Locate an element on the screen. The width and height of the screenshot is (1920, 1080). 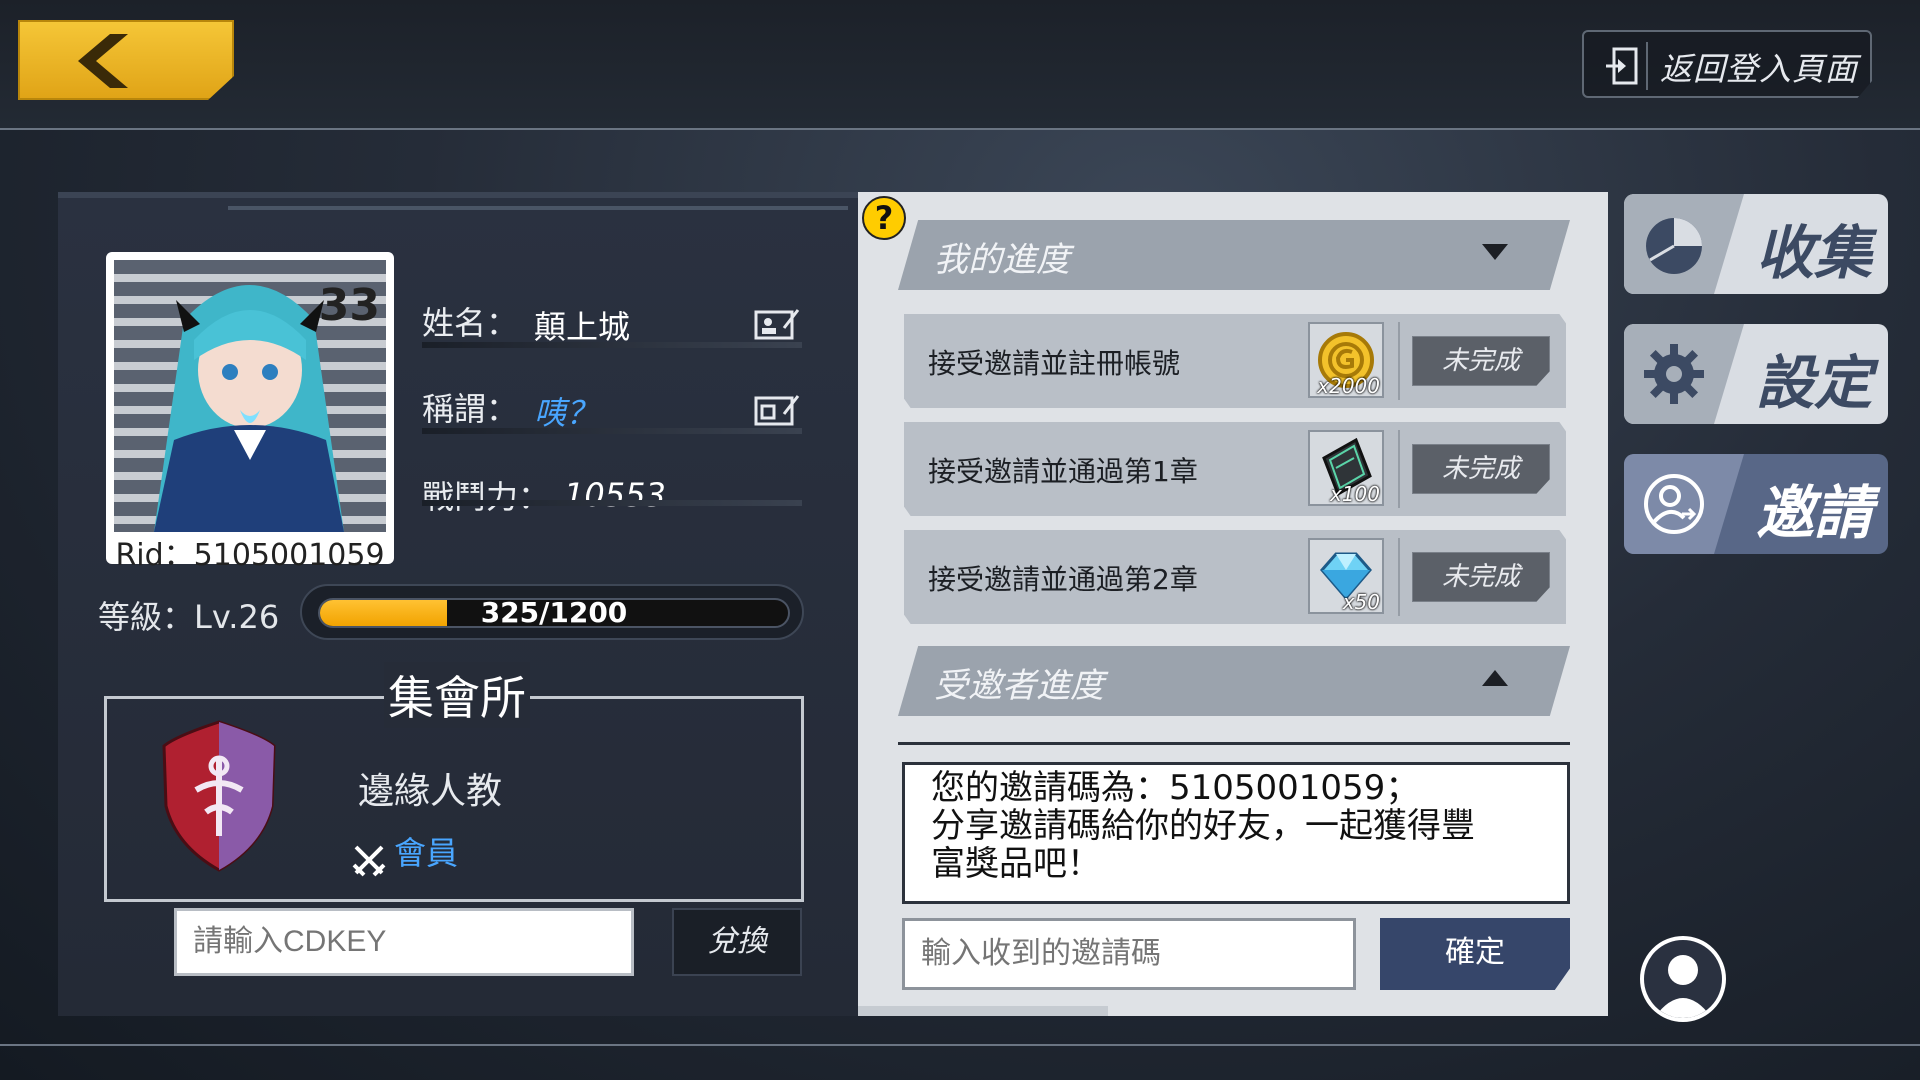
reward-quantity: x50 is located at coordinates (1361, 602).